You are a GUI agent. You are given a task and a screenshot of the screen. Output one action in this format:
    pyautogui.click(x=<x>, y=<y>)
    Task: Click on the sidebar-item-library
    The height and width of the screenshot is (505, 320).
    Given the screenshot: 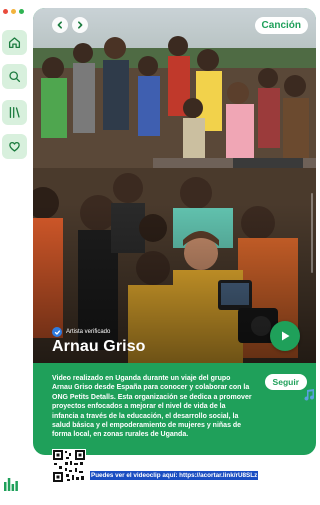 What is the action you would take?
    pyautogui.click(x=14, y=112)
    